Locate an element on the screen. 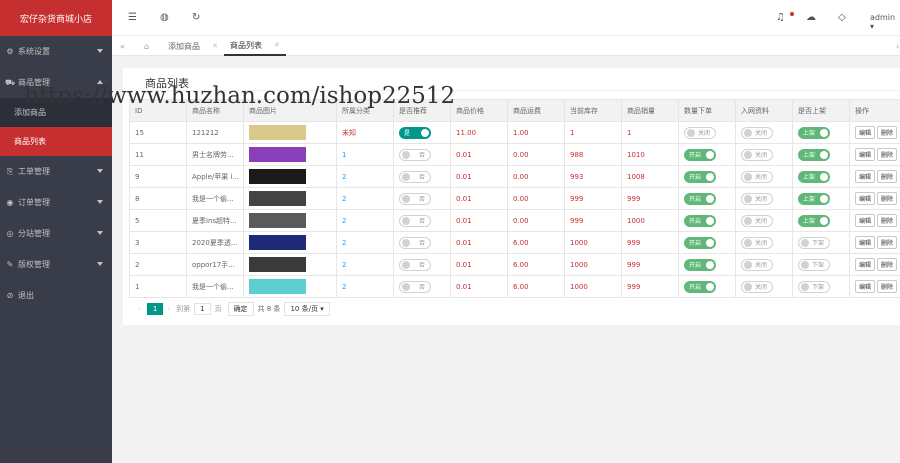  bell-icon: ♫ is located at coordinates (780, 17).